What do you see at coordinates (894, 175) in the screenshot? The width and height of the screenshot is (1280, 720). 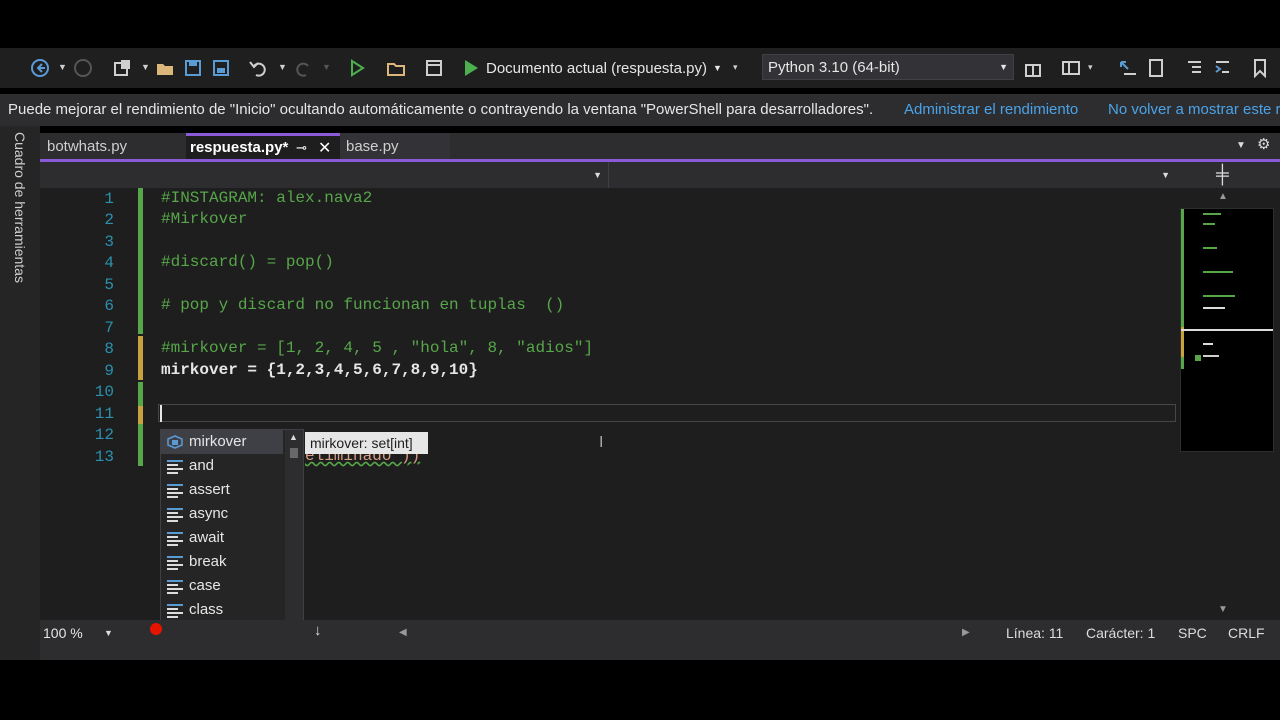 I see `member-dropdown: ▼` at bounding box center [894, 175].